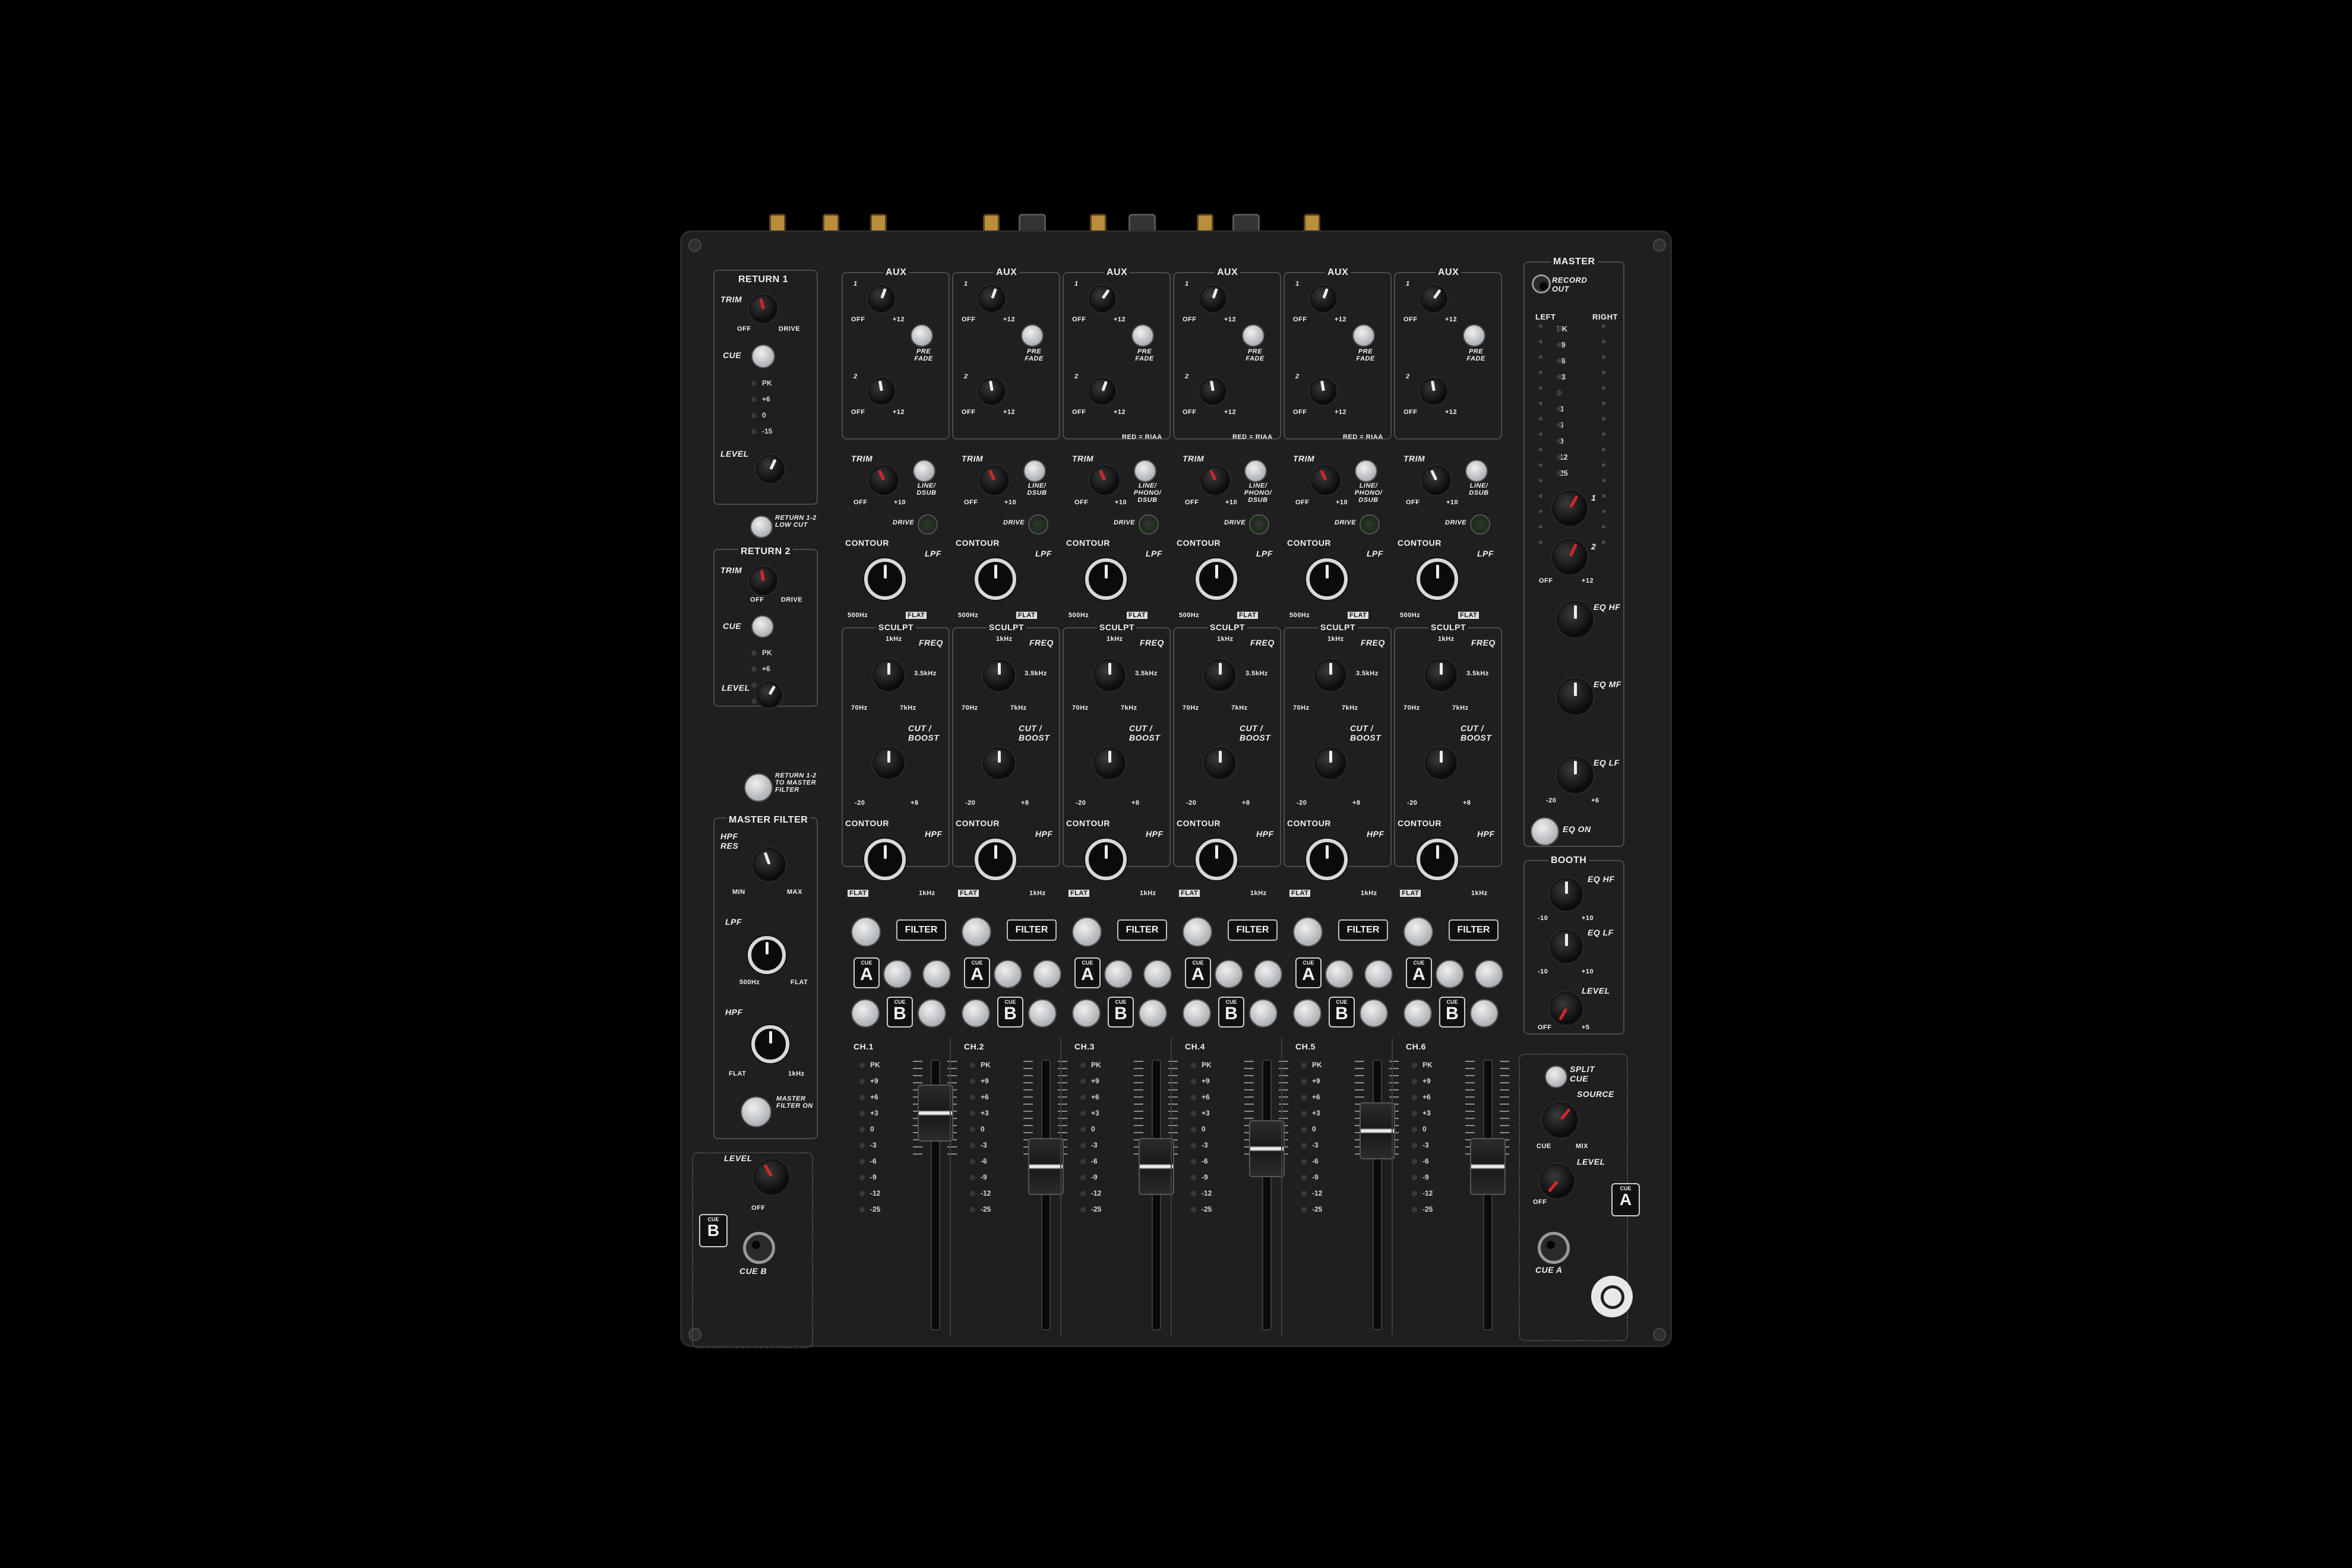  Describe the element at coordinates (763, 581) in the screenshot. I see `return-2-trim-knob` at that location.